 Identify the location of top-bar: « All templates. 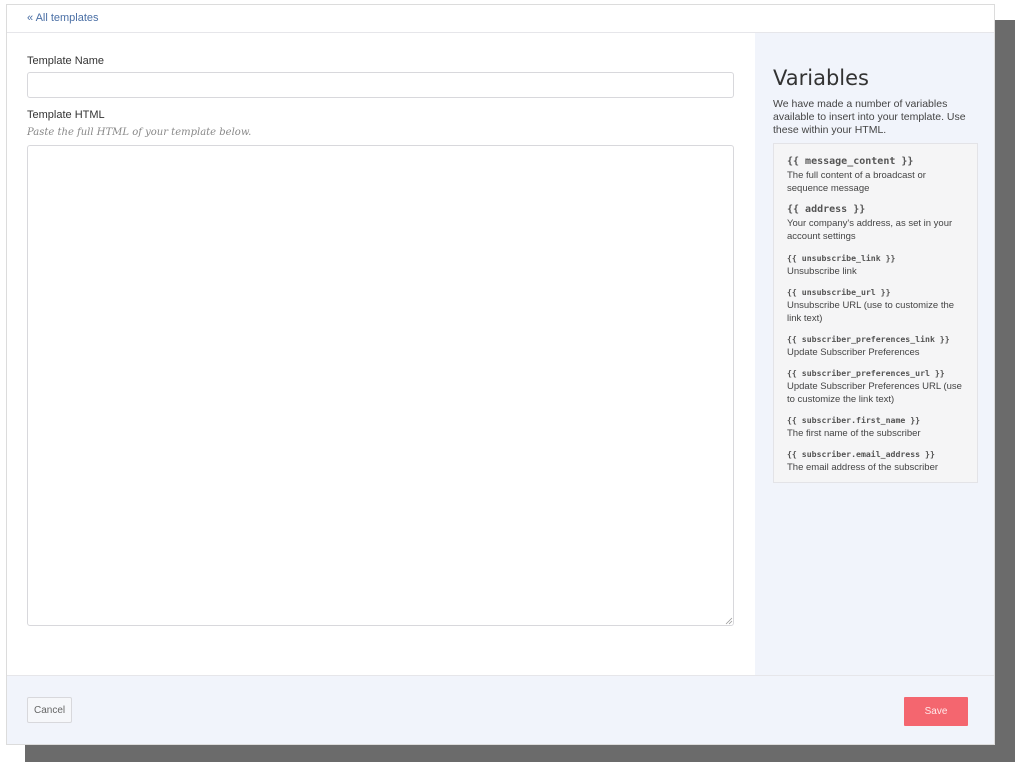
(500, 19).